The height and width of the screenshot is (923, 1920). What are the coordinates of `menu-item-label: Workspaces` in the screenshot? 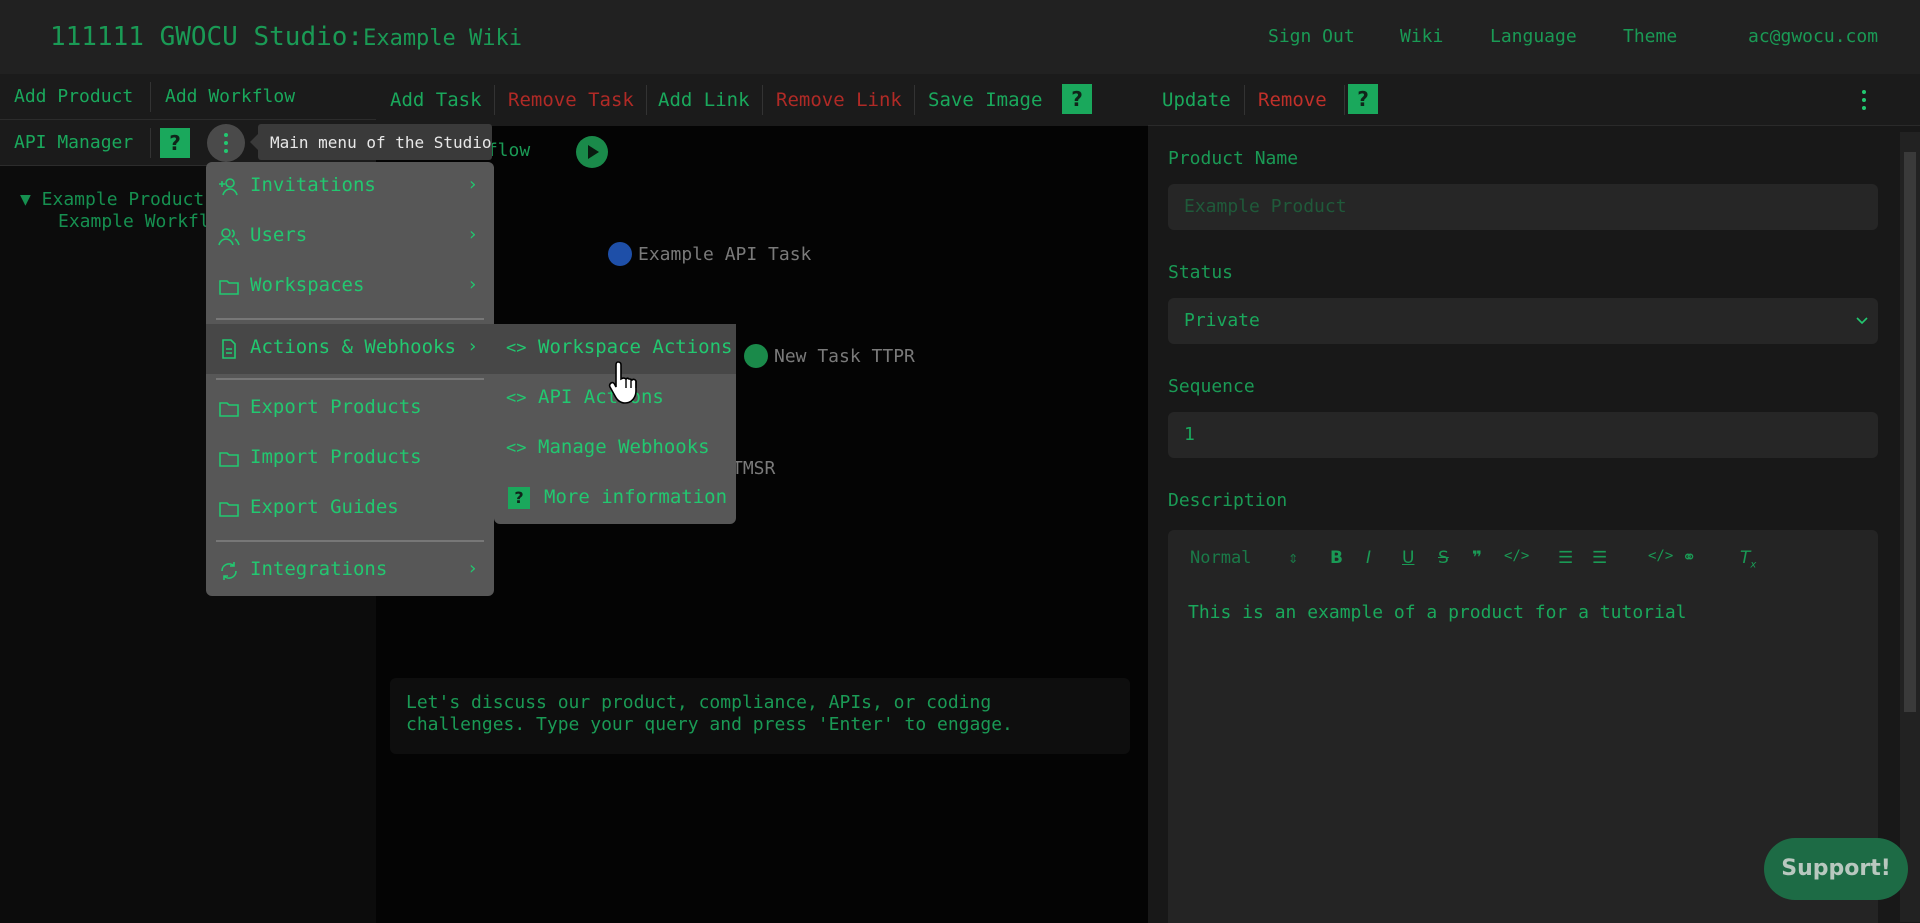 It's located at (307, 285).